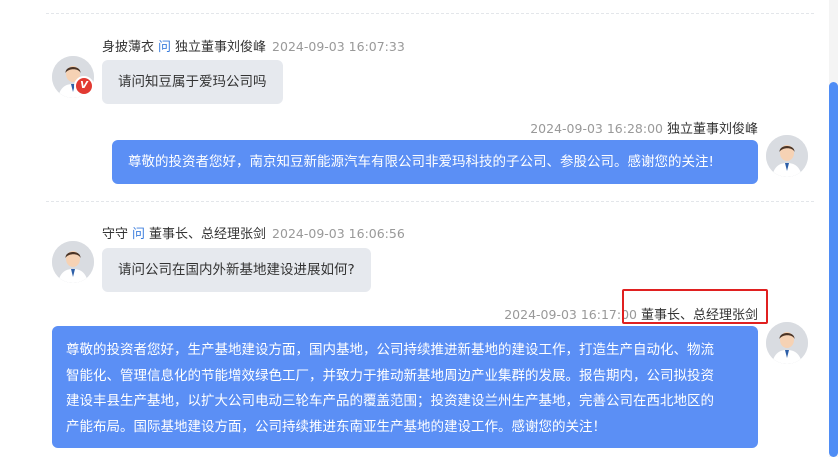 The width and height of the screenshot is (838, 457). Describe the element at coordinates (84, 86) in the screenshot. I see `verified-badge-icon: V` at that location.